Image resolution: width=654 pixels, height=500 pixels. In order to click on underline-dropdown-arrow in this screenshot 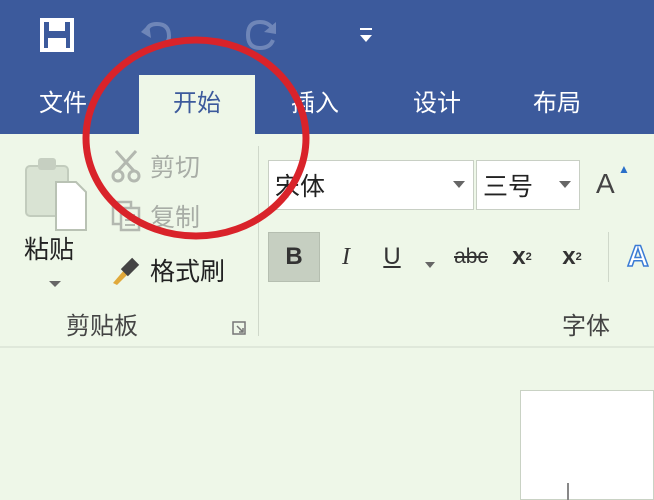, I will do `click(430, 263)`.